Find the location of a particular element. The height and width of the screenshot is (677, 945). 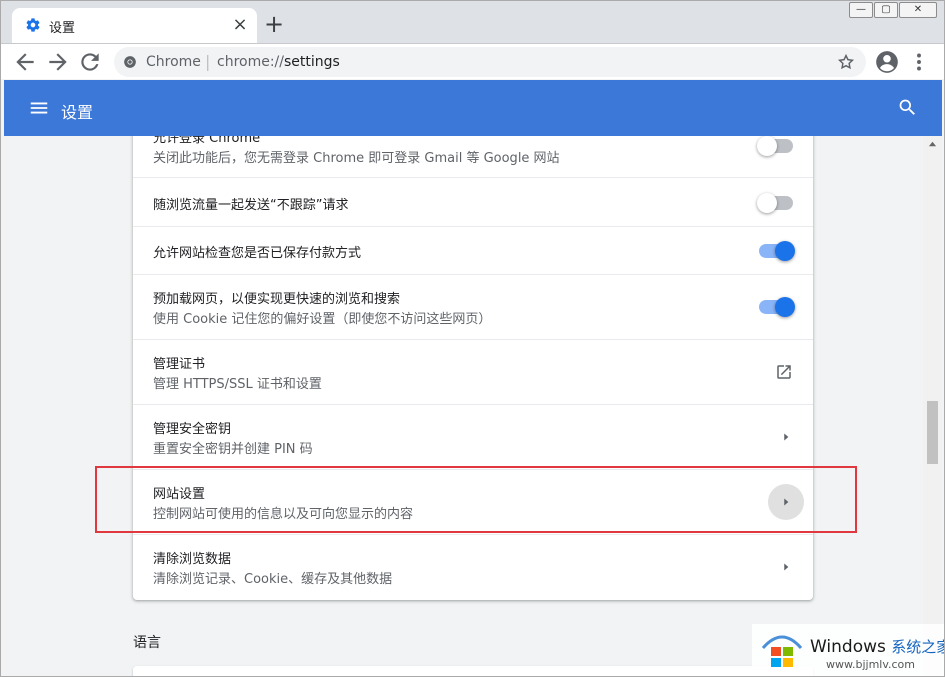

page-scrollbar is located at coordinates (932, 406).